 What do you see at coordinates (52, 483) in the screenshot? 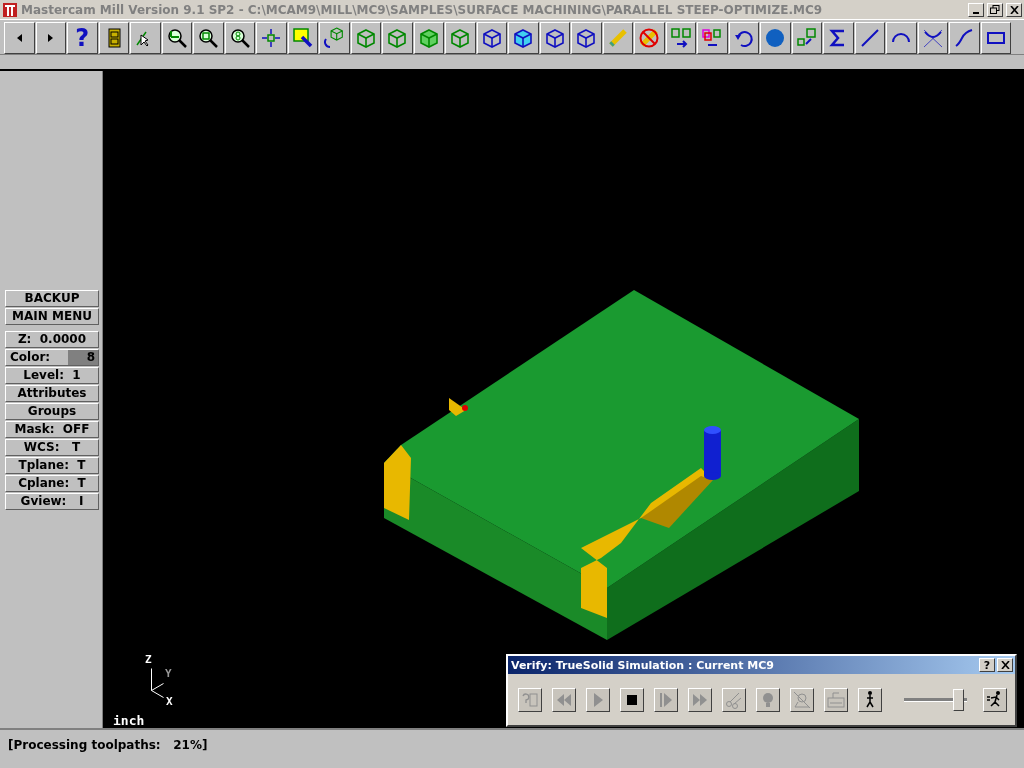
I see `menu-button: Cplane: T` at bounding box center [52, 483].